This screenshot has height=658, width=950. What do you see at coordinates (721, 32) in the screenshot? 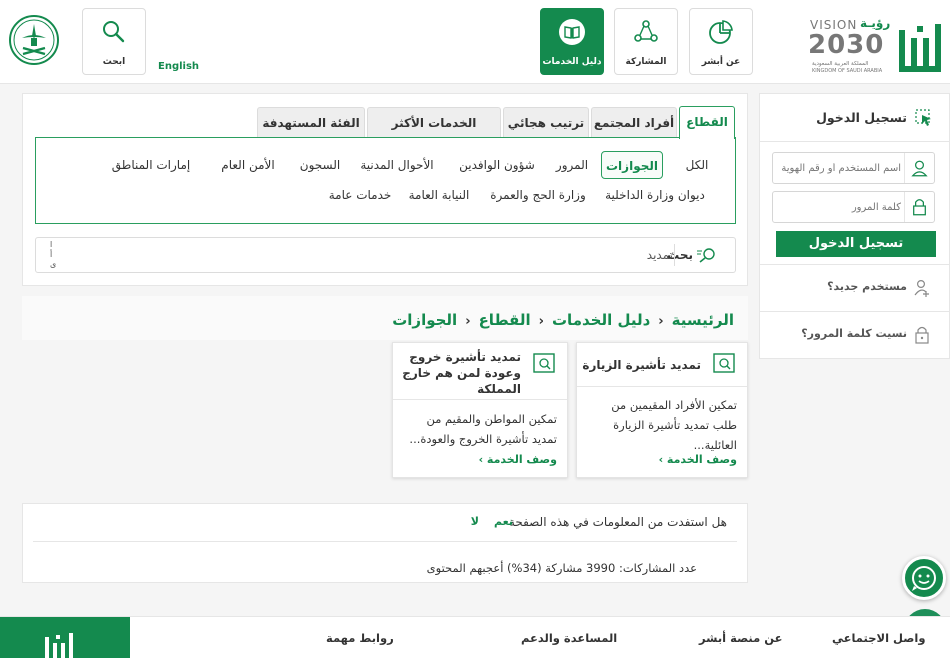
I see `pie-chart-icon` at bounding box center [721, 32].